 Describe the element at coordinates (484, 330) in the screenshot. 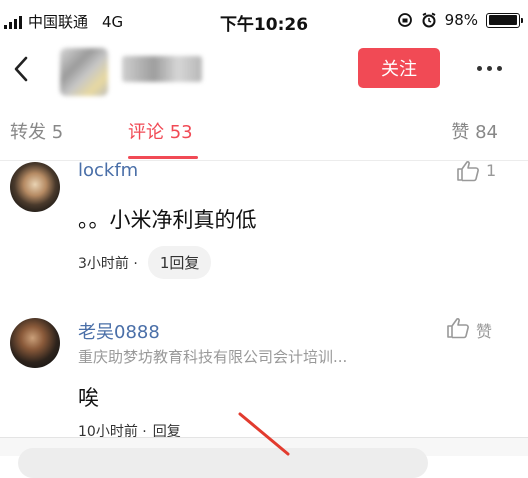

I see `like-label: 赞` at that location.